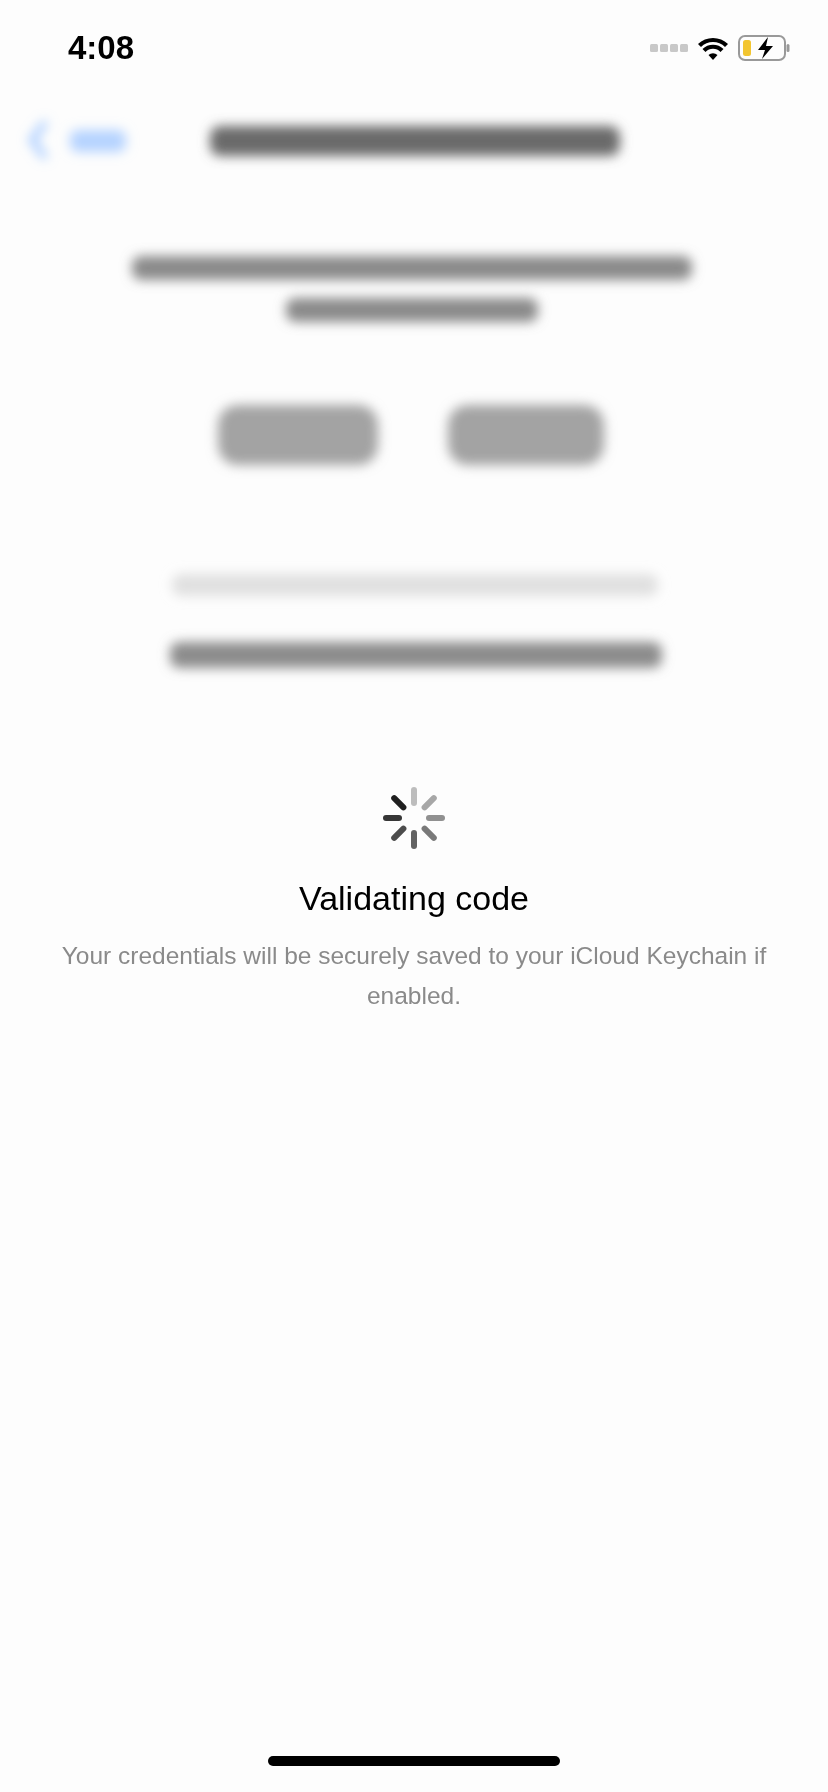  What do you see at coordinates (101, 48) in the screenshot?
I see `status-time: 4:08` at bounding box center [101, 48].